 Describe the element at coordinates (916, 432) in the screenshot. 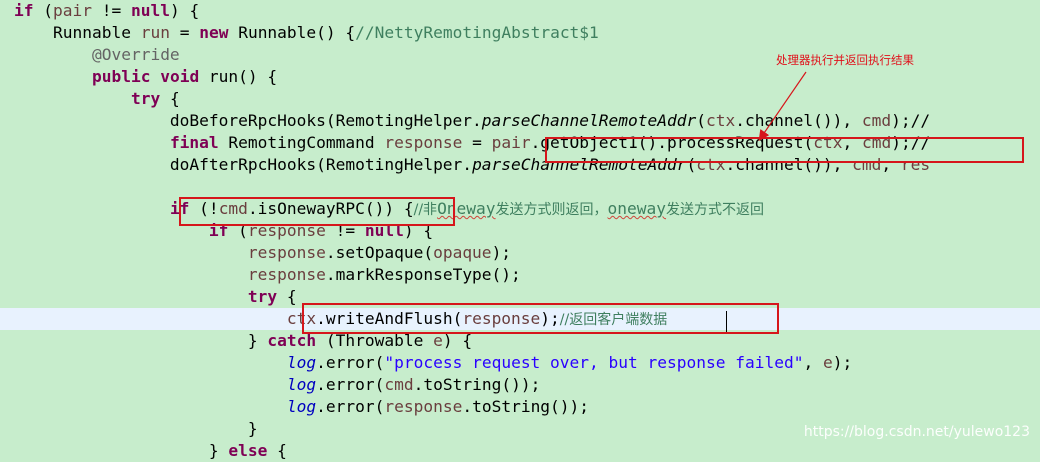

I see `watermark: https://blog.csdn.net/yulewo123` at that location.